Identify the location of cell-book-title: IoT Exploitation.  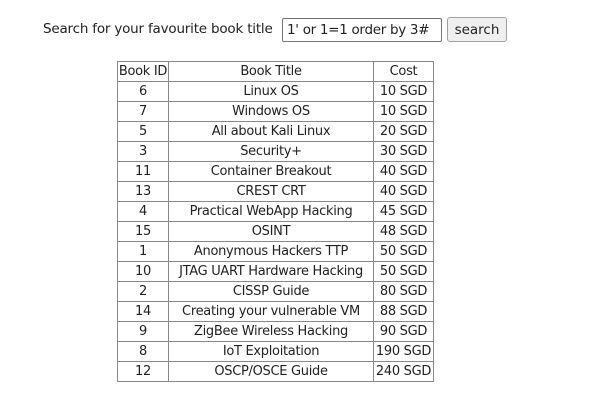
(271, 351).